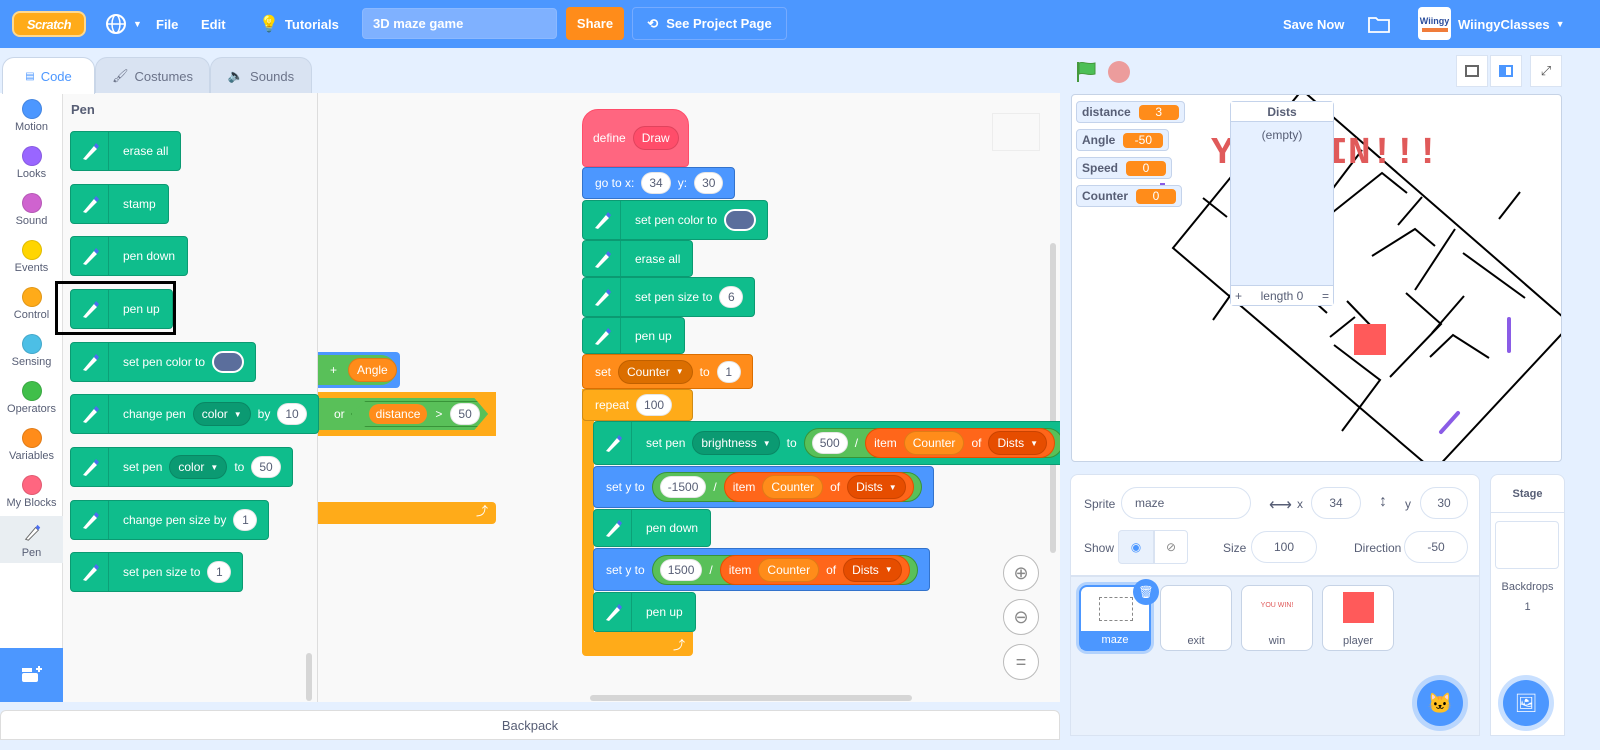 The width and height of the screenshot is (1600, 750). What do you see at coordinates (1444, 503) in the screenshot?
I see `y-input: 30` at bounding box center [1444, 503].